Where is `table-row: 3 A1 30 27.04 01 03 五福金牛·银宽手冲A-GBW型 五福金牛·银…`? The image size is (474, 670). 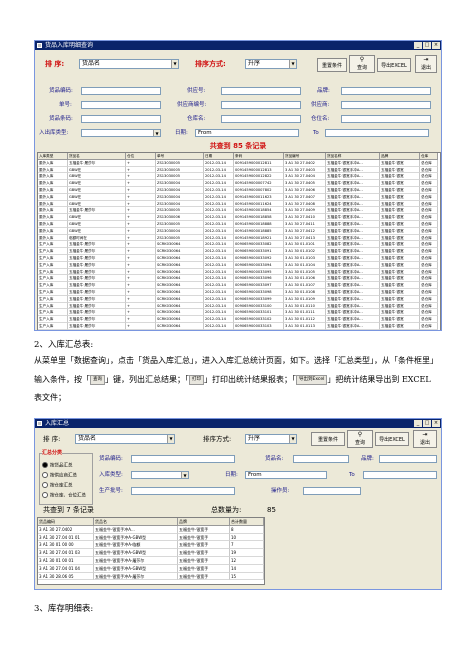 table-row: 3 A1 30 27.04 01 03 五福金牛·银宽手冲A-GBW型 五福金牛·银… is located at coordinates (151, 553).